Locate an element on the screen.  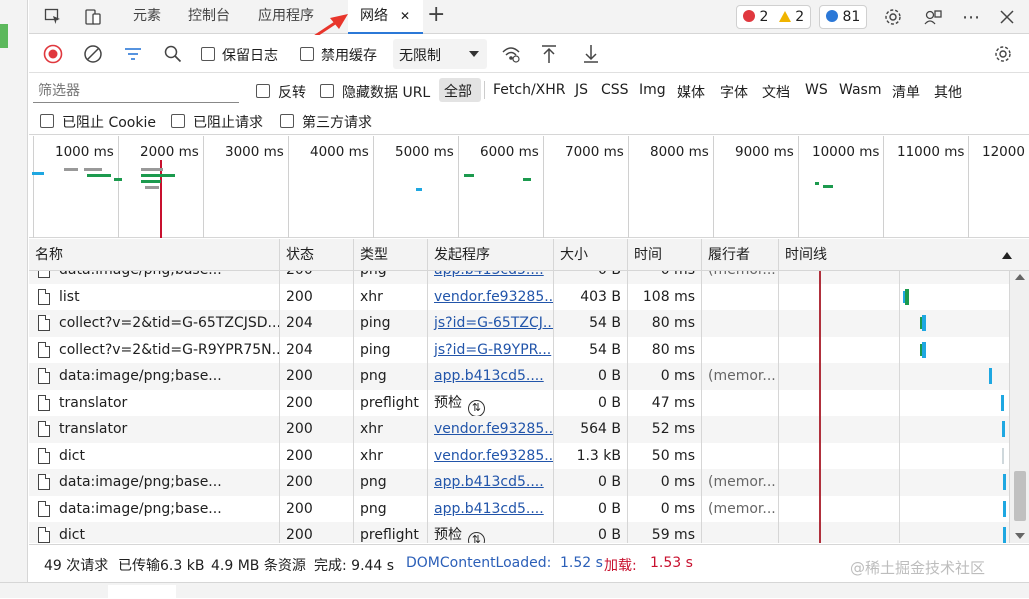
type-filter-fetch-xhr: Fetch/XHR is located at coordinates (529, 90).